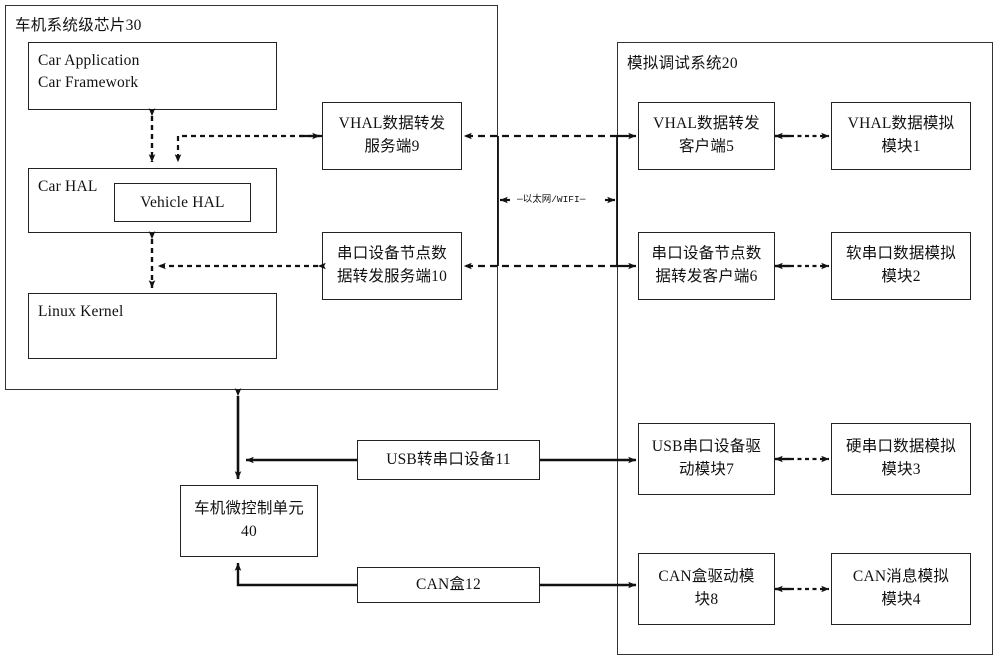 This screenshot has height=665, width=1000. Describe the element at coordinates (78, 25) in the screenshot. I see `group-soc-label: 车机系统级芯片30` at that location.